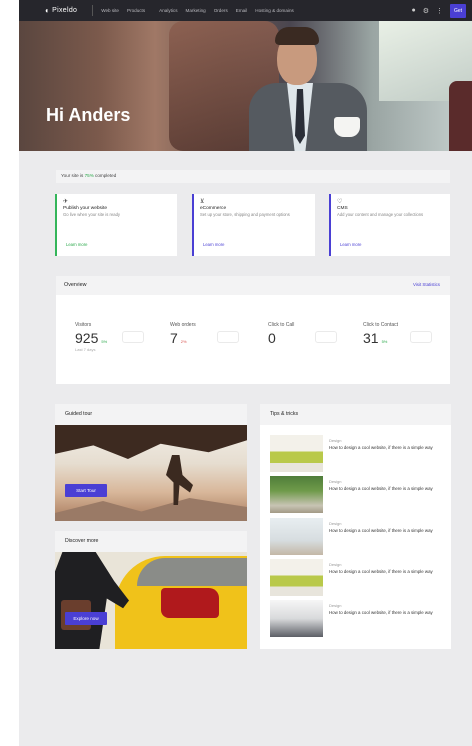  Describe the element at coordinates (221, 10) in the screenshot. I see `nav-item-orders: Orders` at that location.